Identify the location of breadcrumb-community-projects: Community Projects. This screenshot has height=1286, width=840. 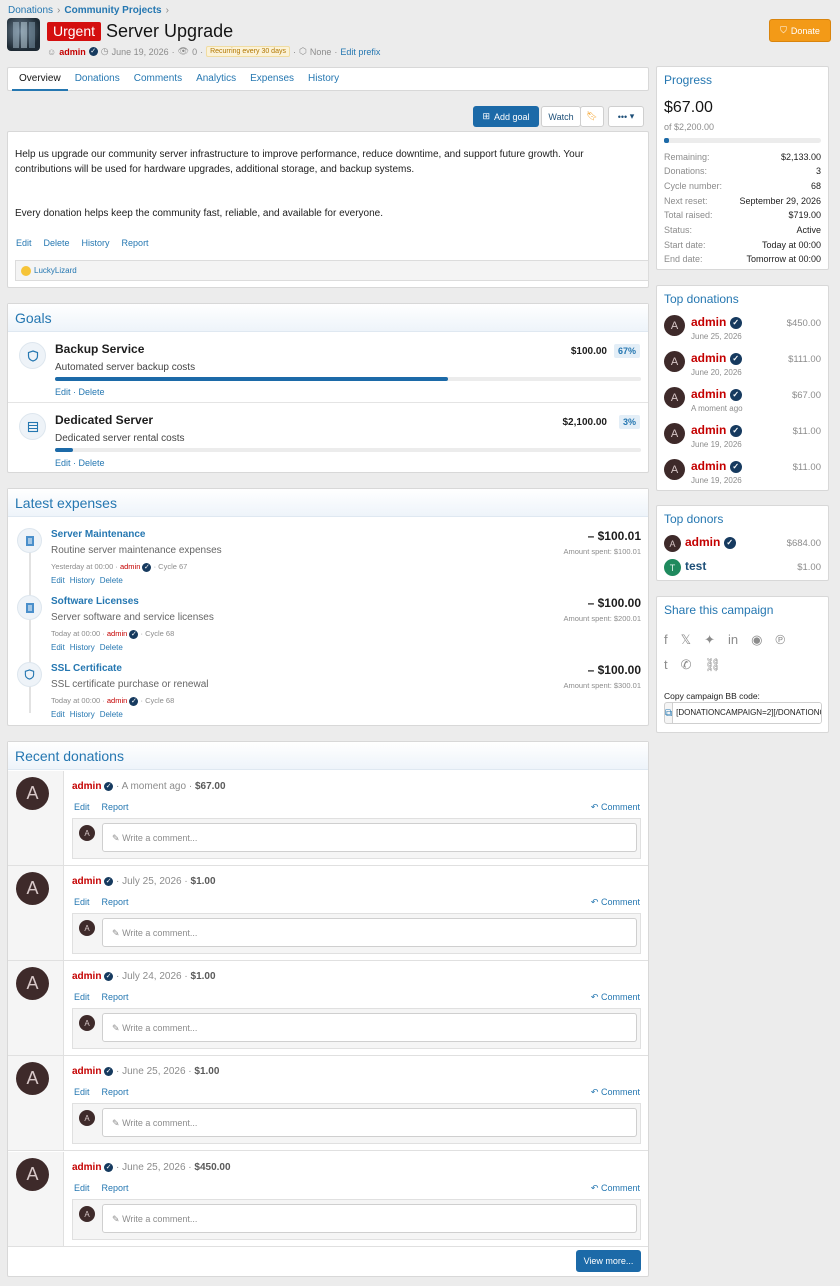
(112, 10).